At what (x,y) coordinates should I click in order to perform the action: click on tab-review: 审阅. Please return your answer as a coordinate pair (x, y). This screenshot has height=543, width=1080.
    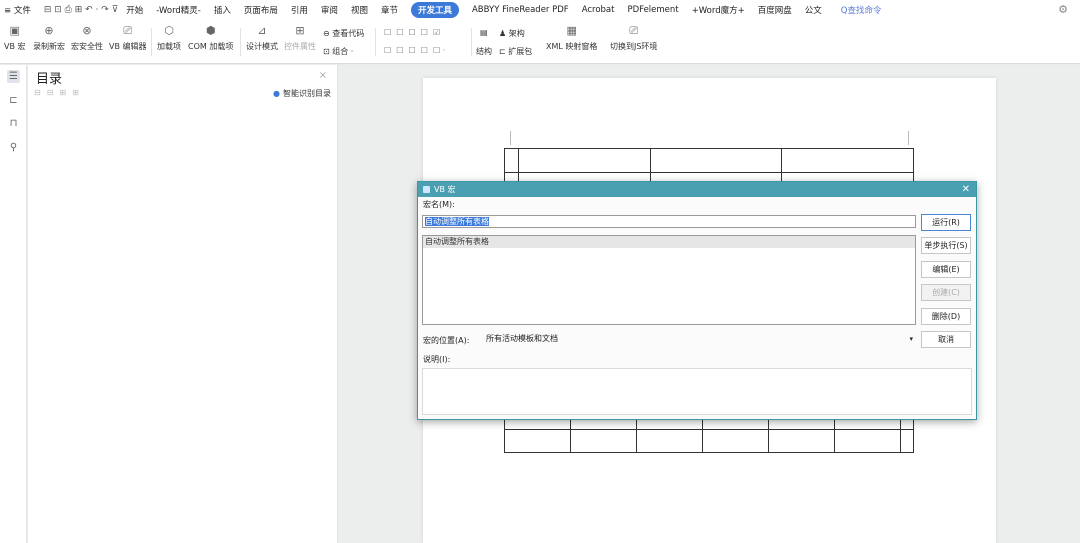
    Looking at the image, I should click on (329, 10).